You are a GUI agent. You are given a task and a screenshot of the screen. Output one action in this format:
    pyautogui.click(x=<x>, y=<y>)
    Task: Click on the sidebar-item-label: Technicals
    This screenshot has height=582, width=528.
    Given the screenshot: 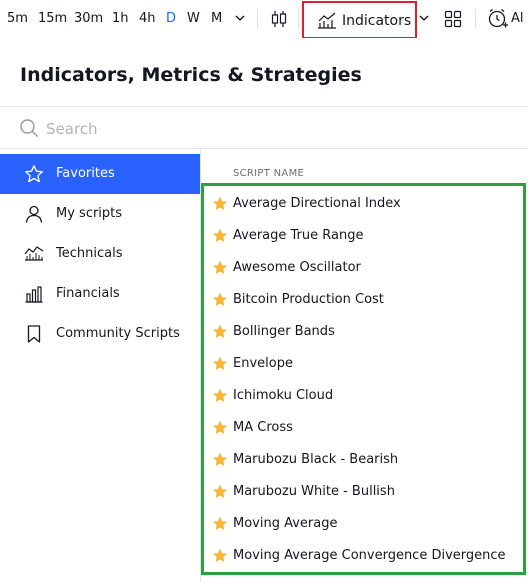 What is the action you would take?
    pyautogui.click(x=89, y=253)
    